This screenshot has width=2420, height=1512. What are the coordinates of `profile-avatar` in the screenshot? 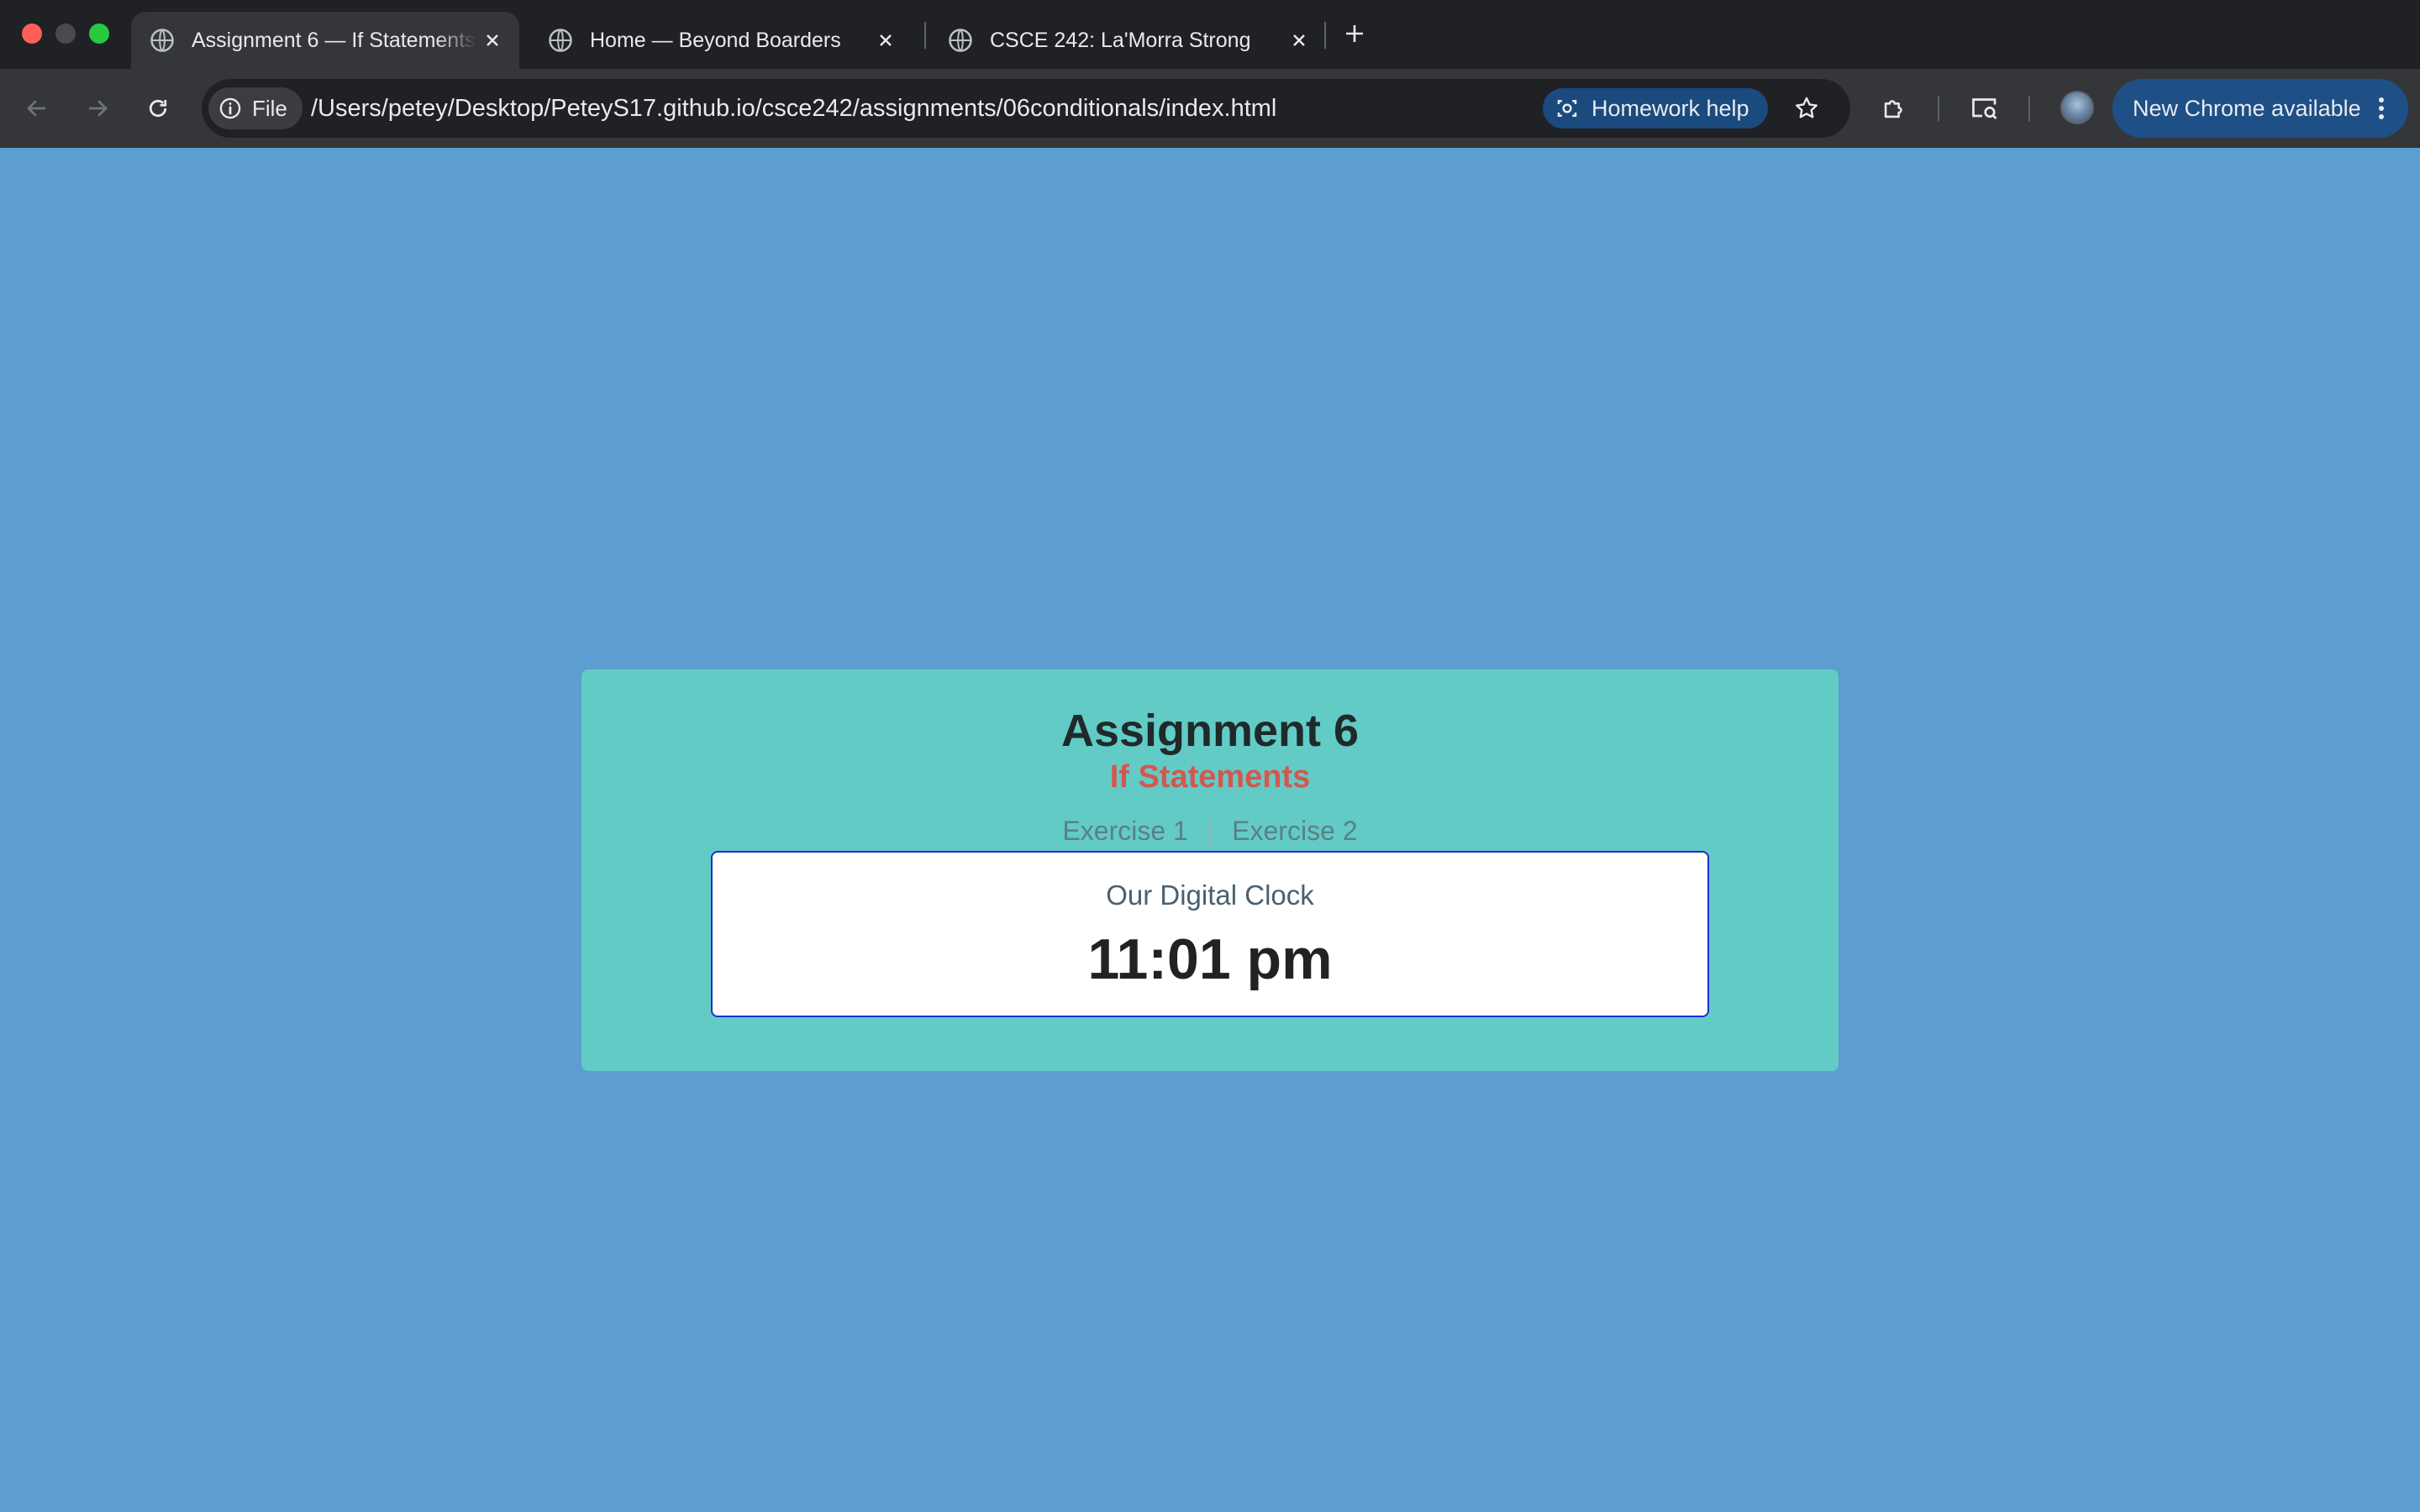 It's located at (2077, 107).